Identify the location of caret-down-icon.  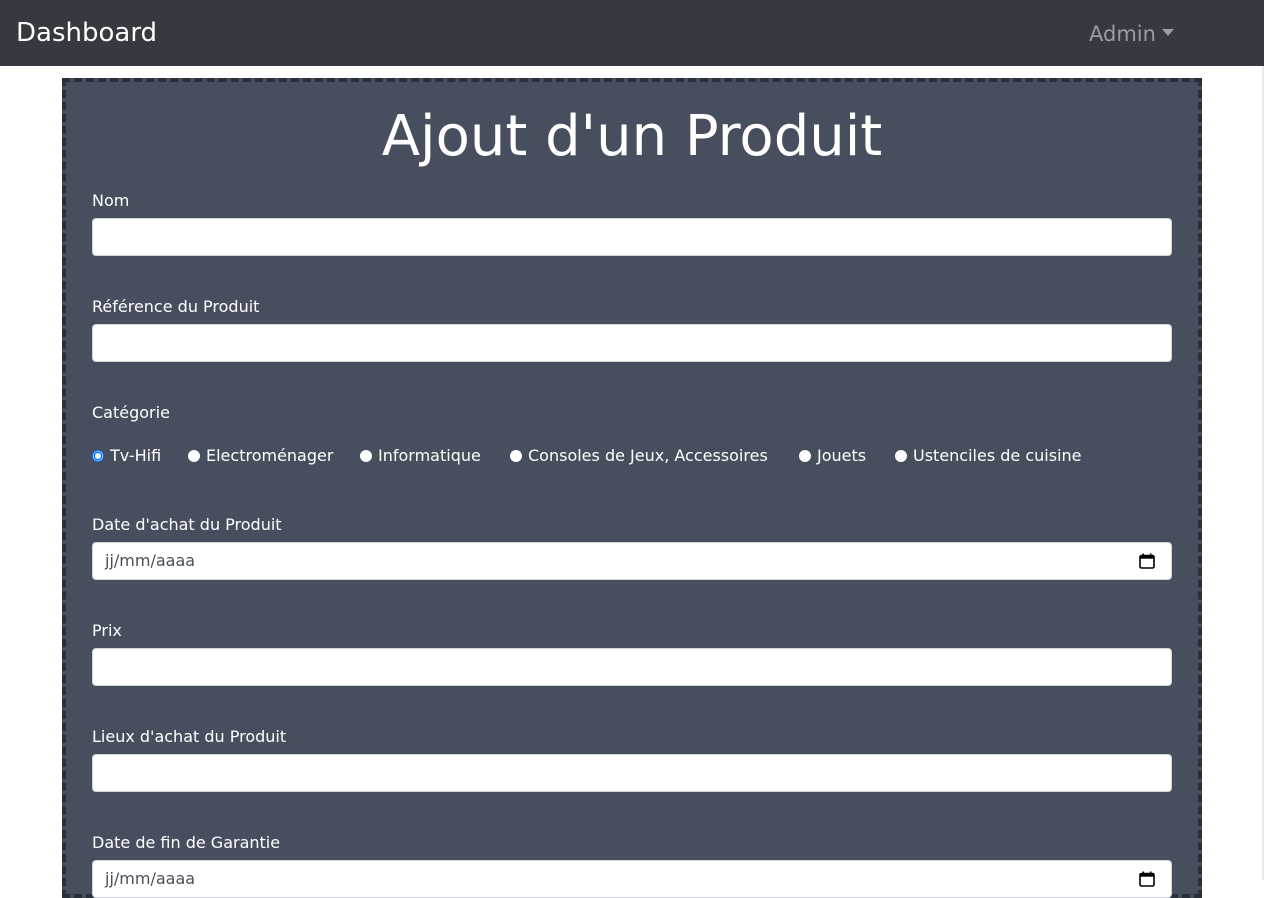
(1167, 32).